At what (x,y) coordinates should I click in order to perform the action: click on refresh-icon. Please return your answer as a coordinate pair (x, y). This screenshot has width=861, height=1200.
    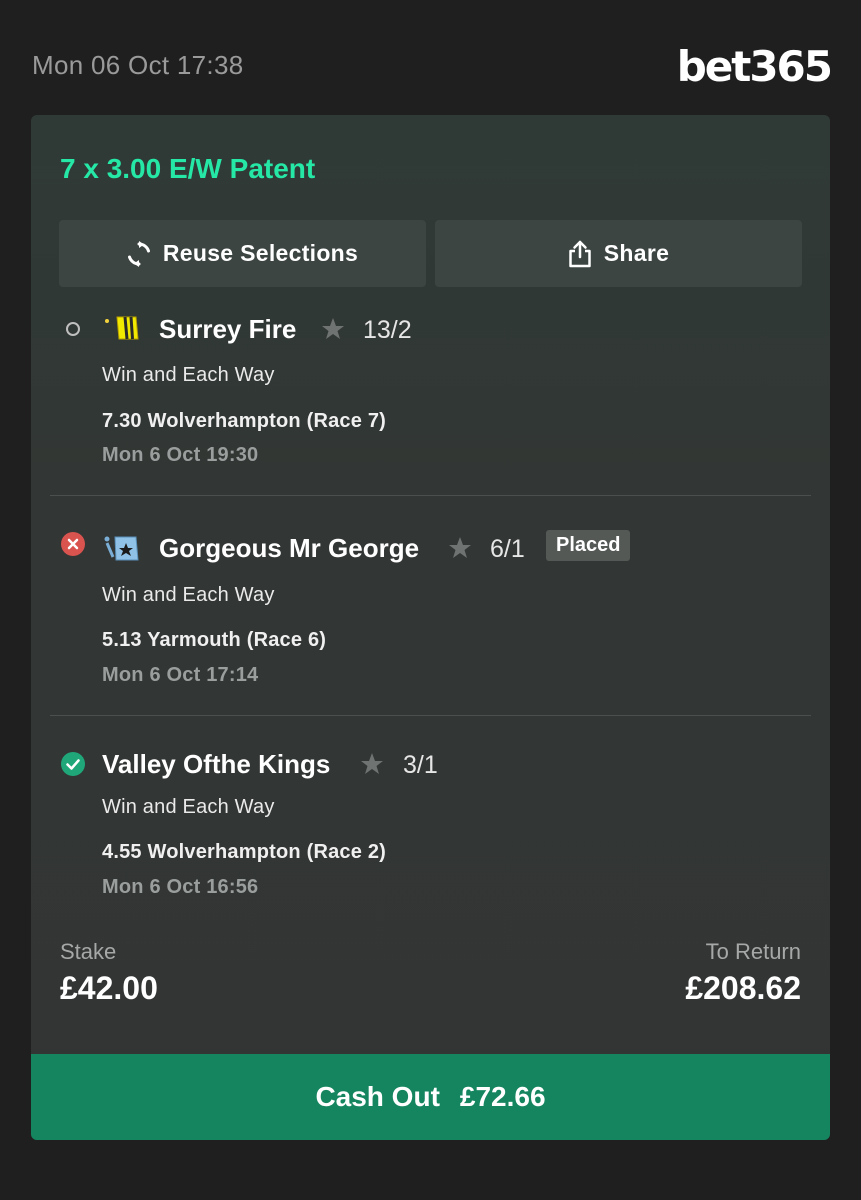
    Looking at the image, I should click on (139, 253).